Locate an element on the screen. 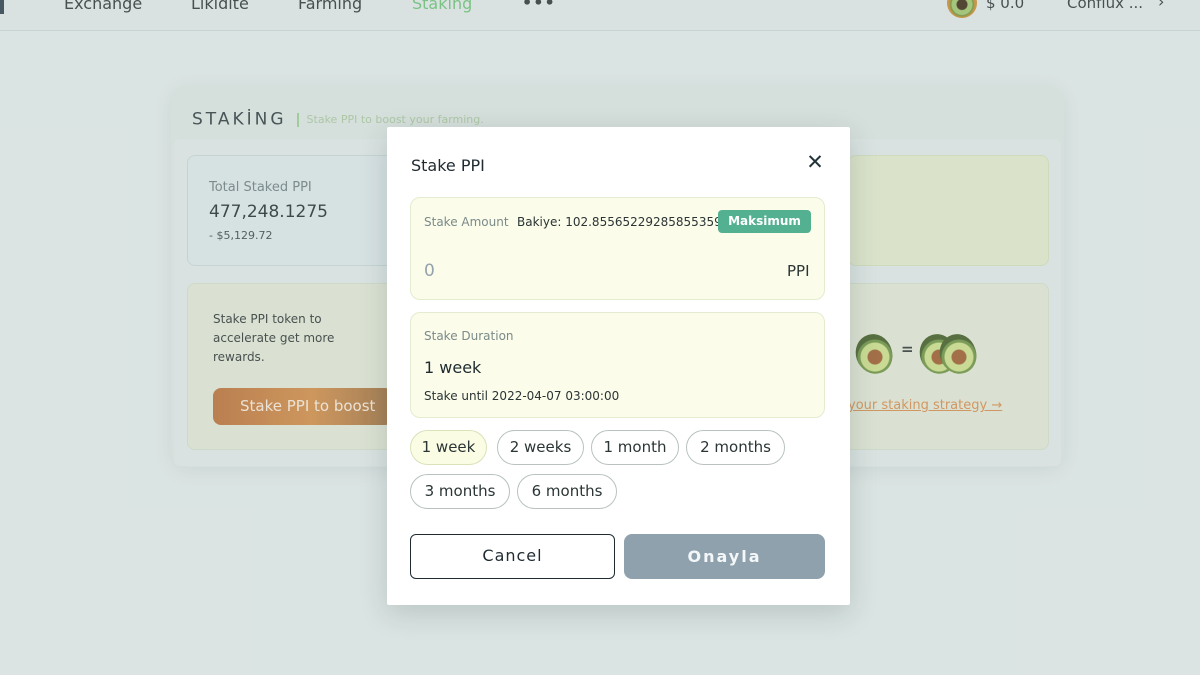 This screenshot has width=1200, height=675. close-icon: ✕ is located at coordinates (815, 162).